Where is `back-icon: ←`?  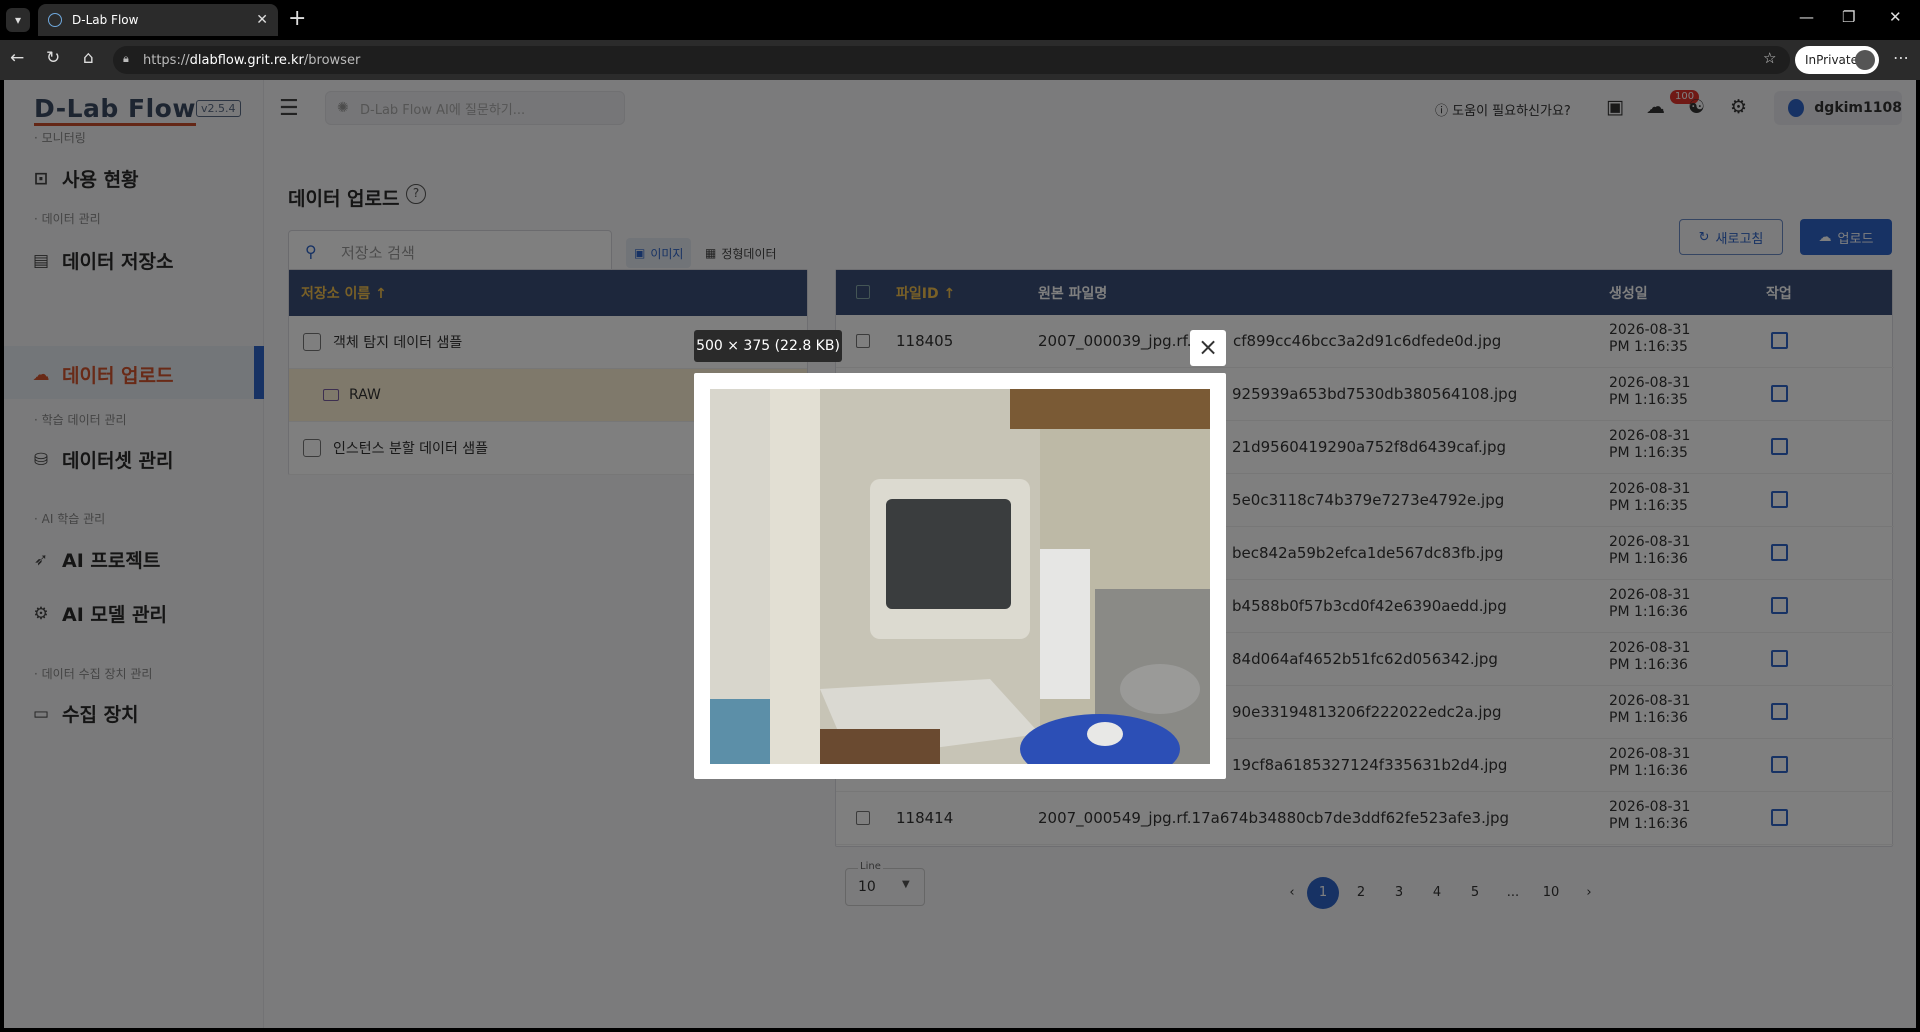 back-icon: ← is located at coordinates (17, 58).